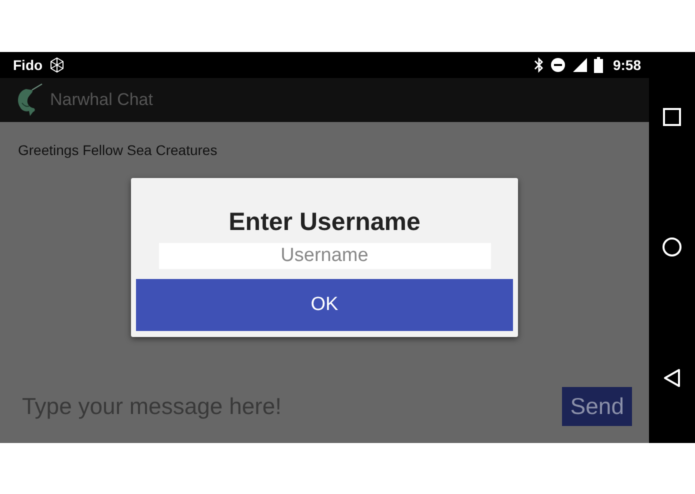 This screenshot has height=494, width=695. Describe the element at coordinates (626, 65) in the screenshot. I see `clock-time: 9:58` at that location.